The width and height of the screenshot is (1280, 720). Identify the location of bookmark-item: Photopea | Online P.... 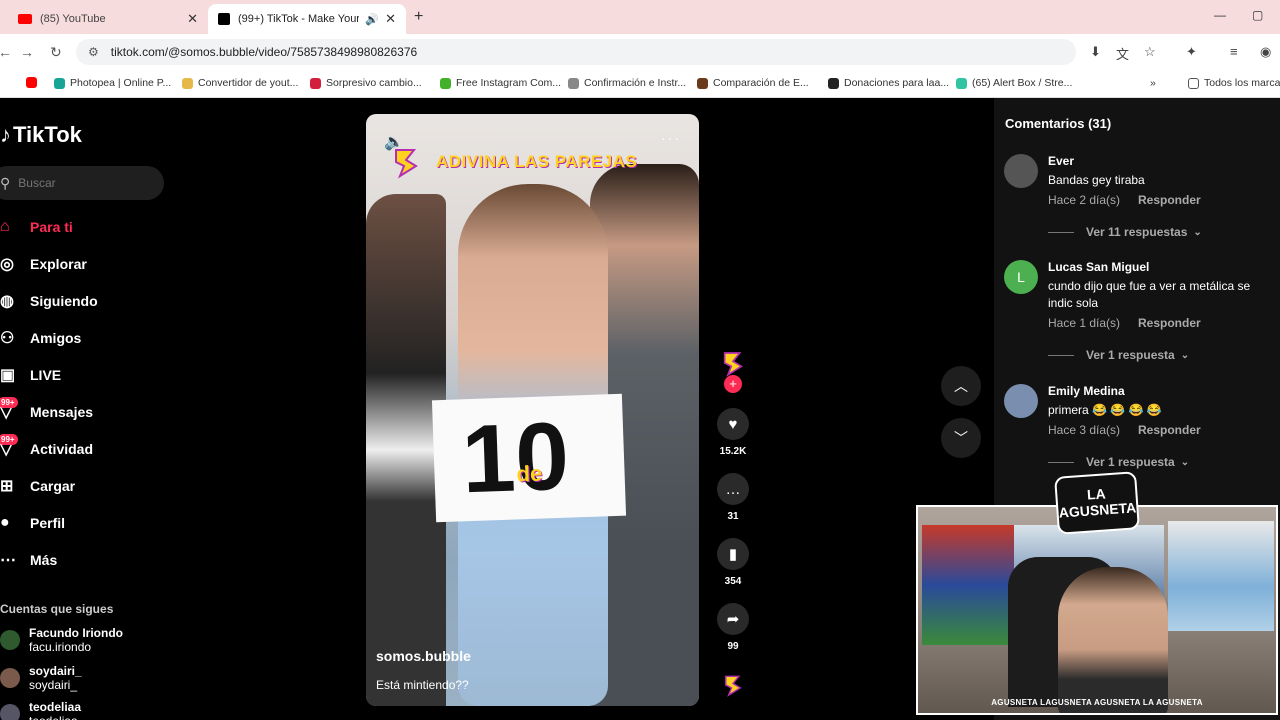
(112, 83).